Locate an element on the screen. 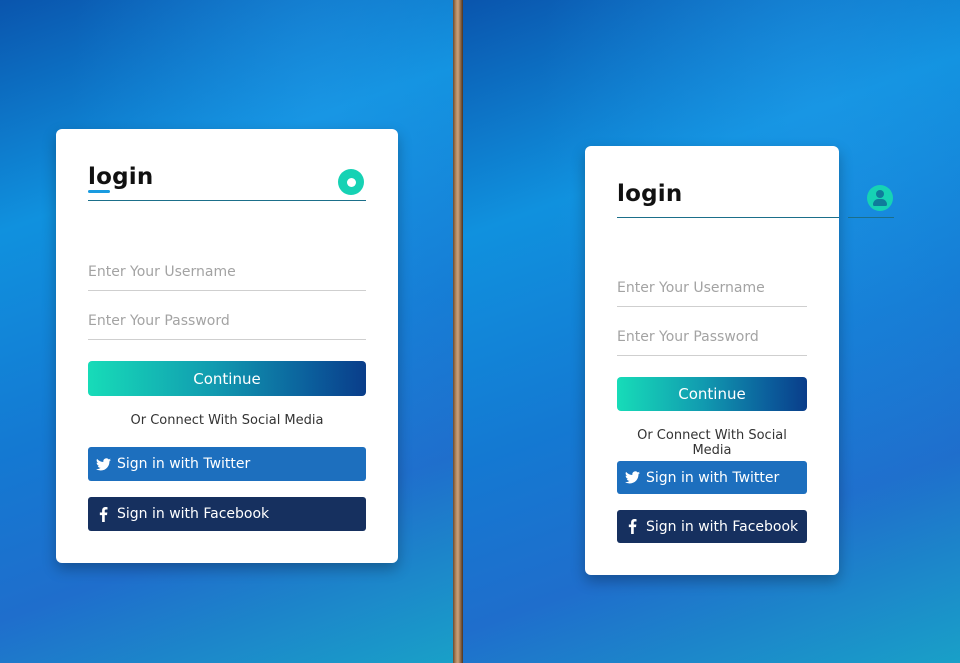  title-accent-underline is located at coordinates (99, 191).